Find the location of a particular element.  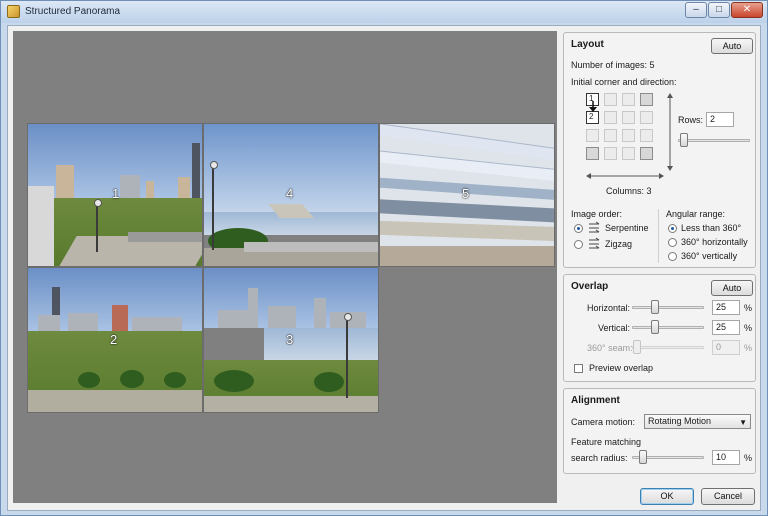

image-tile-2: 2 is located at coordinates (115, 340).